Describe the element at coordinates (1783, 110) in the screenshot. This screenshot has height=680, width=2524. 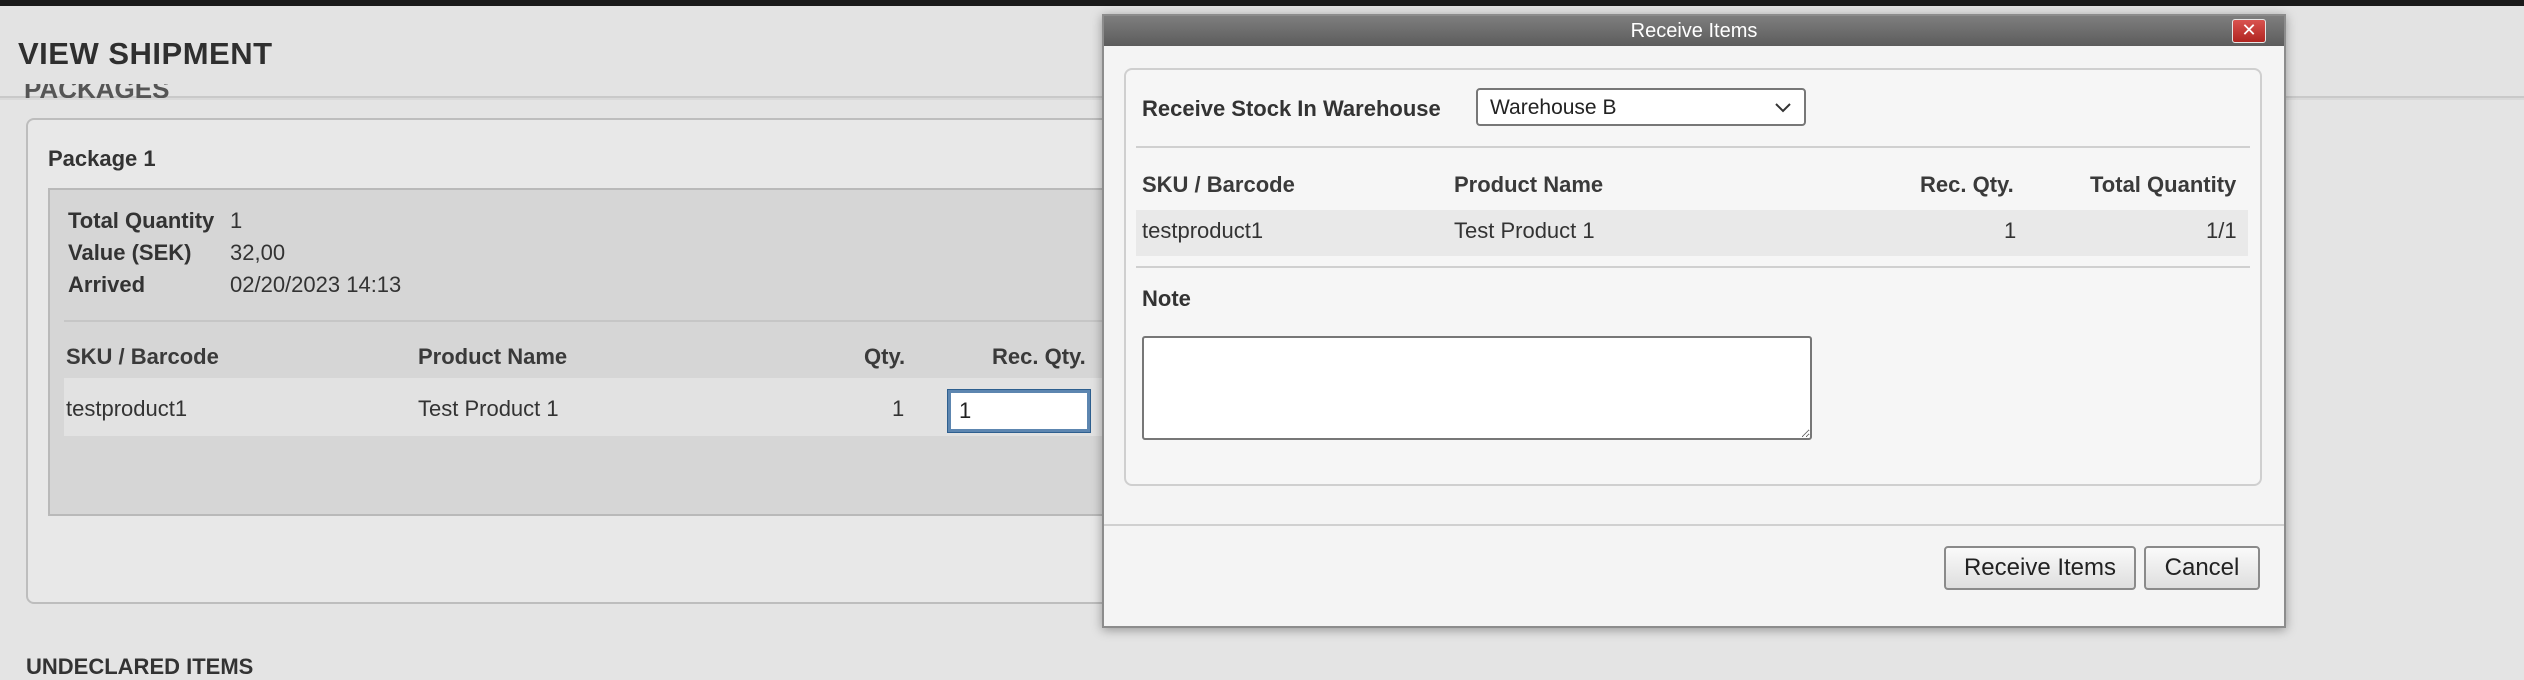
I see `chevron-down-icon` at that location.